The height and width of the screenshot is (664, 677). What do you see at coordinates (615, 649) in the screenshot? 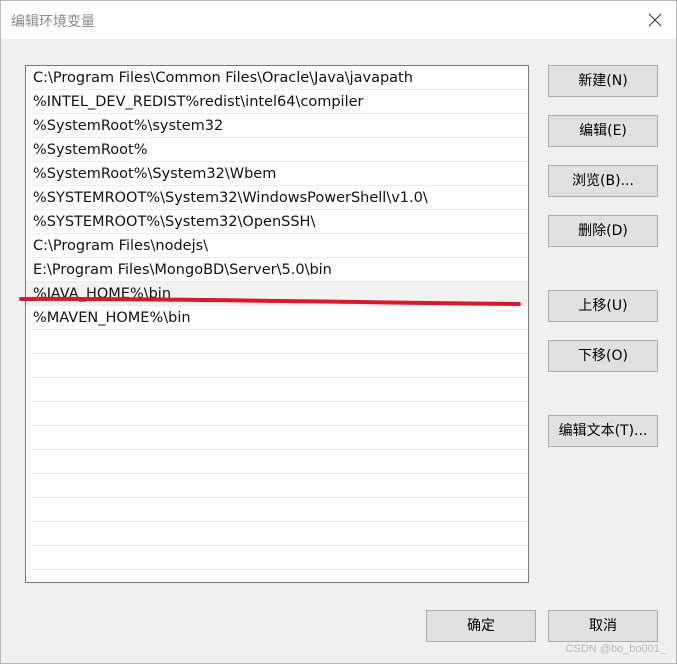
I see `watermark: CSDN @bo_bo001_` at bounding box center [615, 649].